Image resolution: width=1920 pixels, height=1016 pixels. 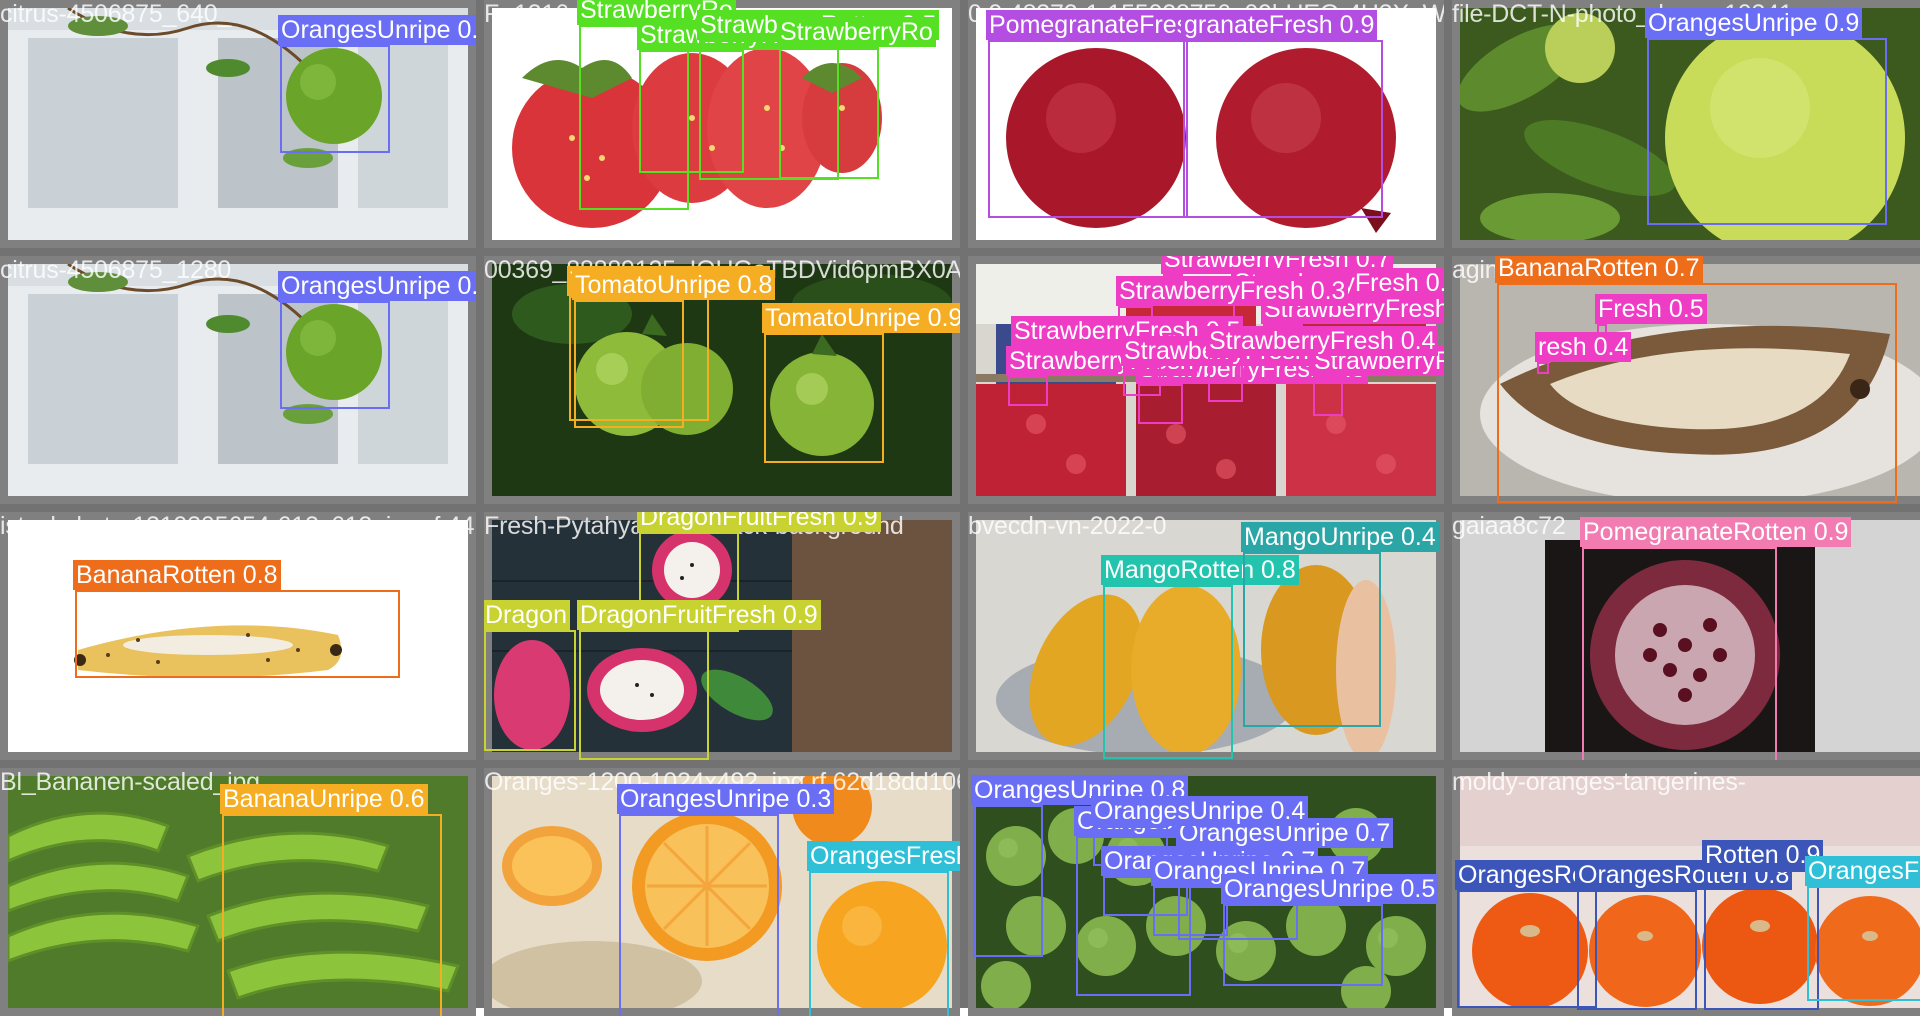 I want to click on detection: Dragon, so click(x=530, y=675).